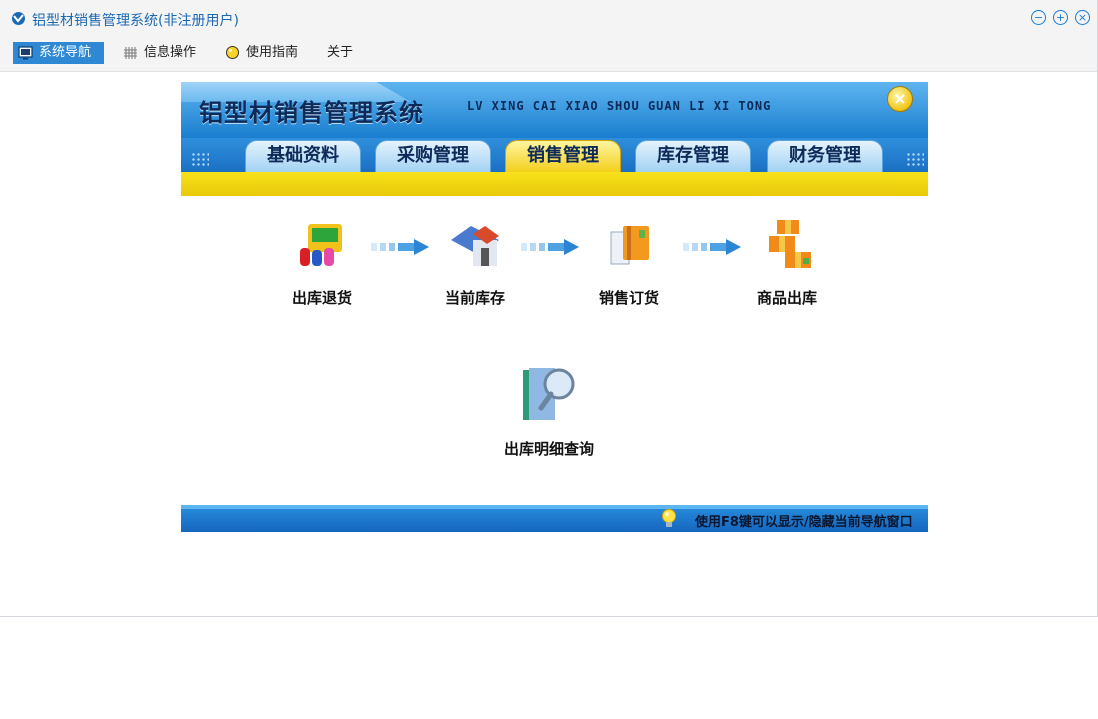 The image size is (1098, 719). What do you see at coordinates (549, 394) in the screenshot?
I see `magnifier-folder-icon` at bounding box center [549, 394].